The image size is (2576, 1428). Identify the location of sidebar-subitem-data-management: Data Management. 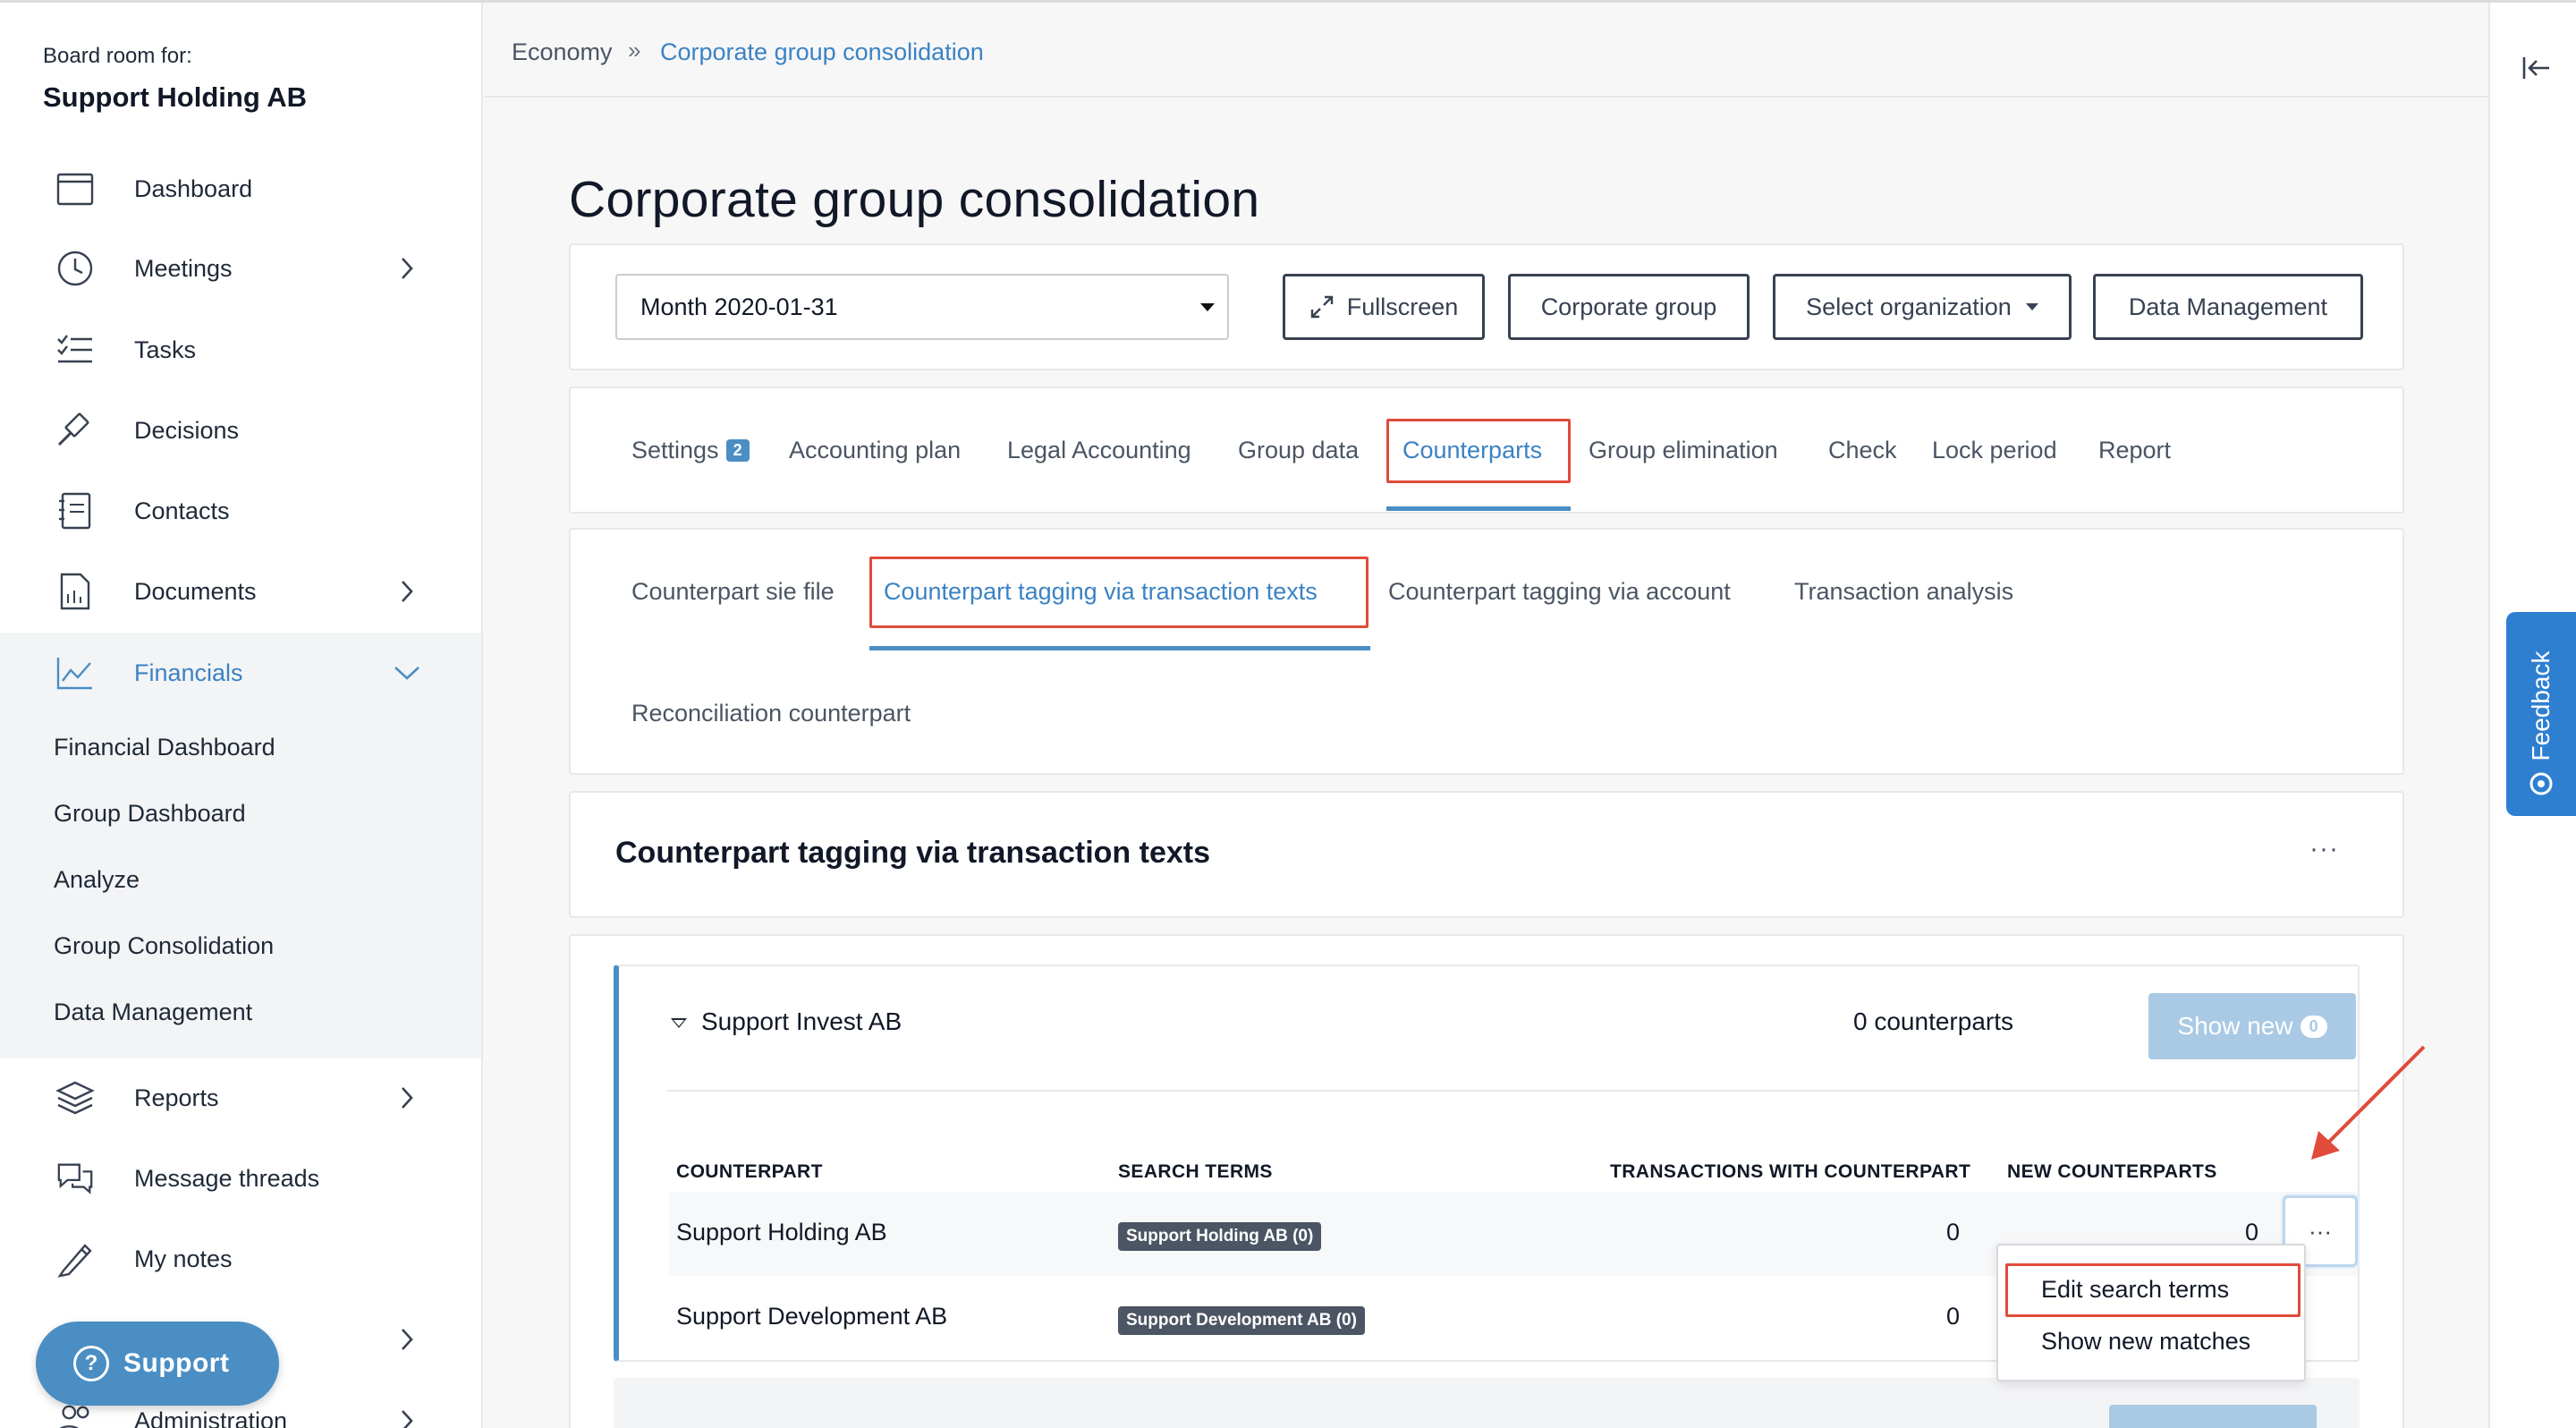
(153, 1013).